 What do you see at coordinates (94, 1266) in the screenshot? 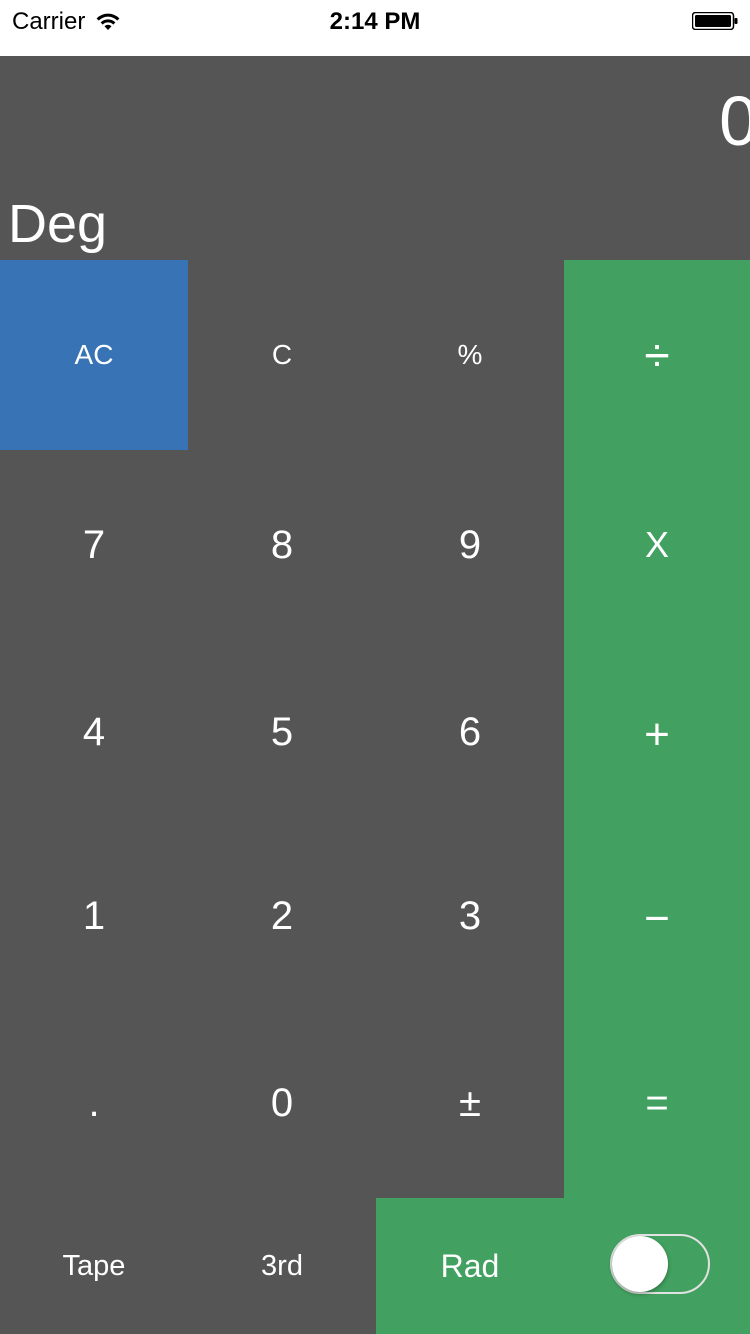
I see `tape-button: Tape` at bounding box center [94, 1266].